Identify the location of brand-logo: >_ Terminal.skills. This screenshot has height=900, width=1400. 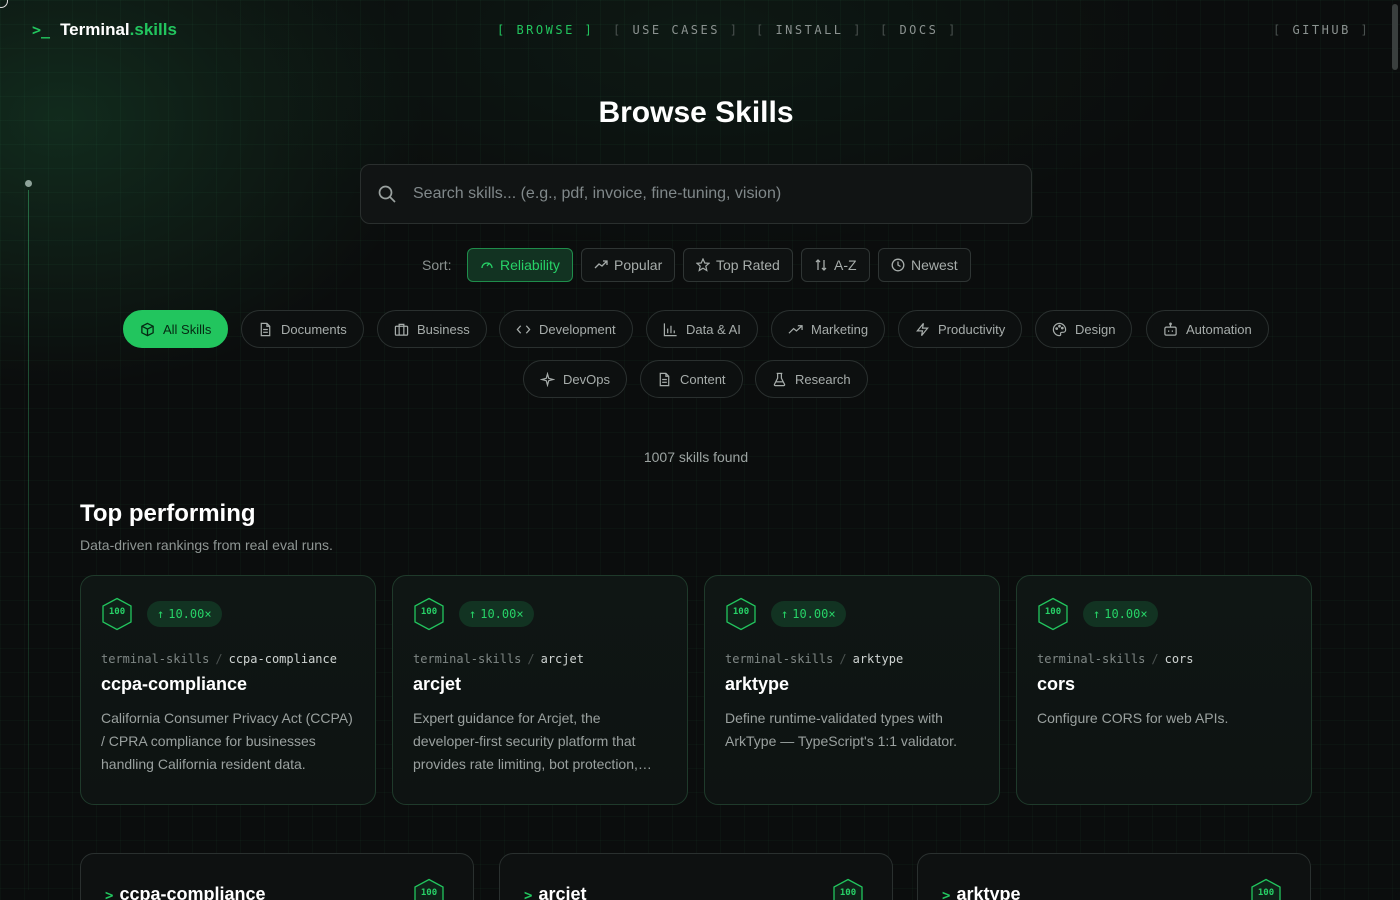
(104, 30).